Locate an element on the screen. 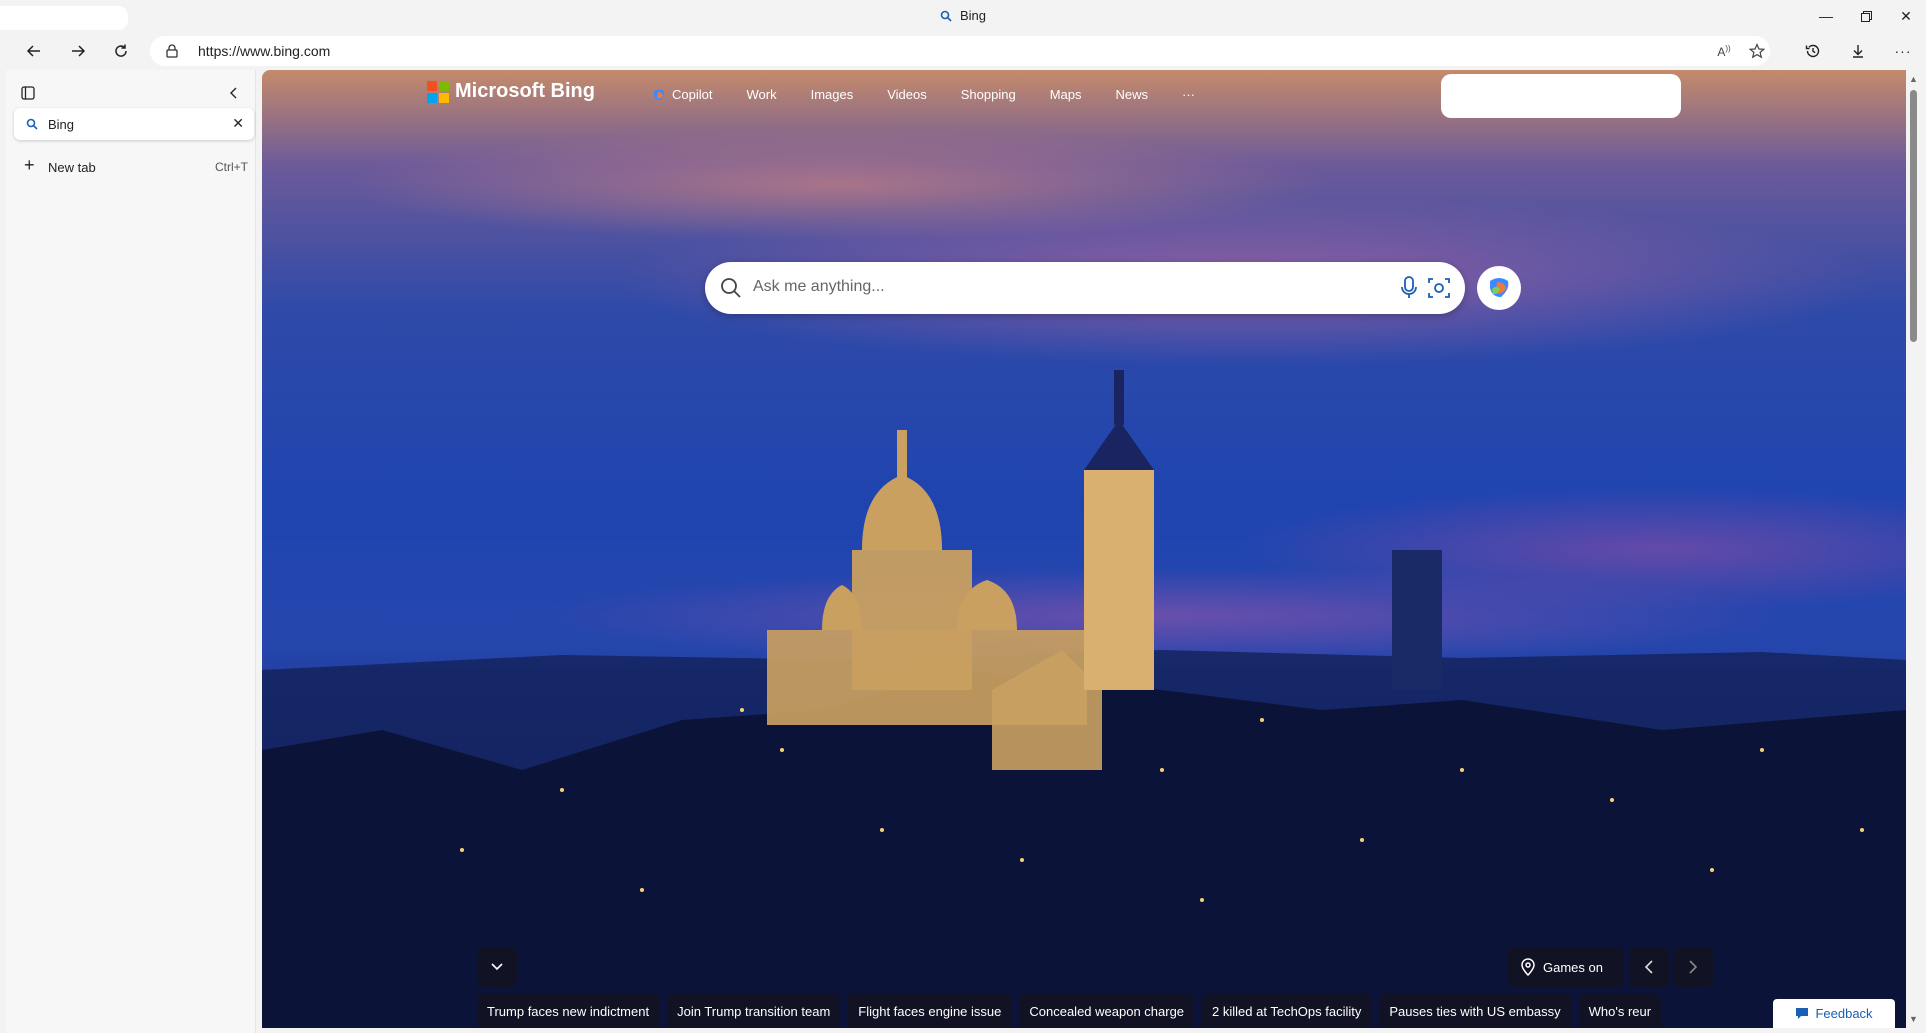 Image resolution: width=1926 pixels, height=1033 pixels. games-button: Games on is located at coordinates (1565, 967).